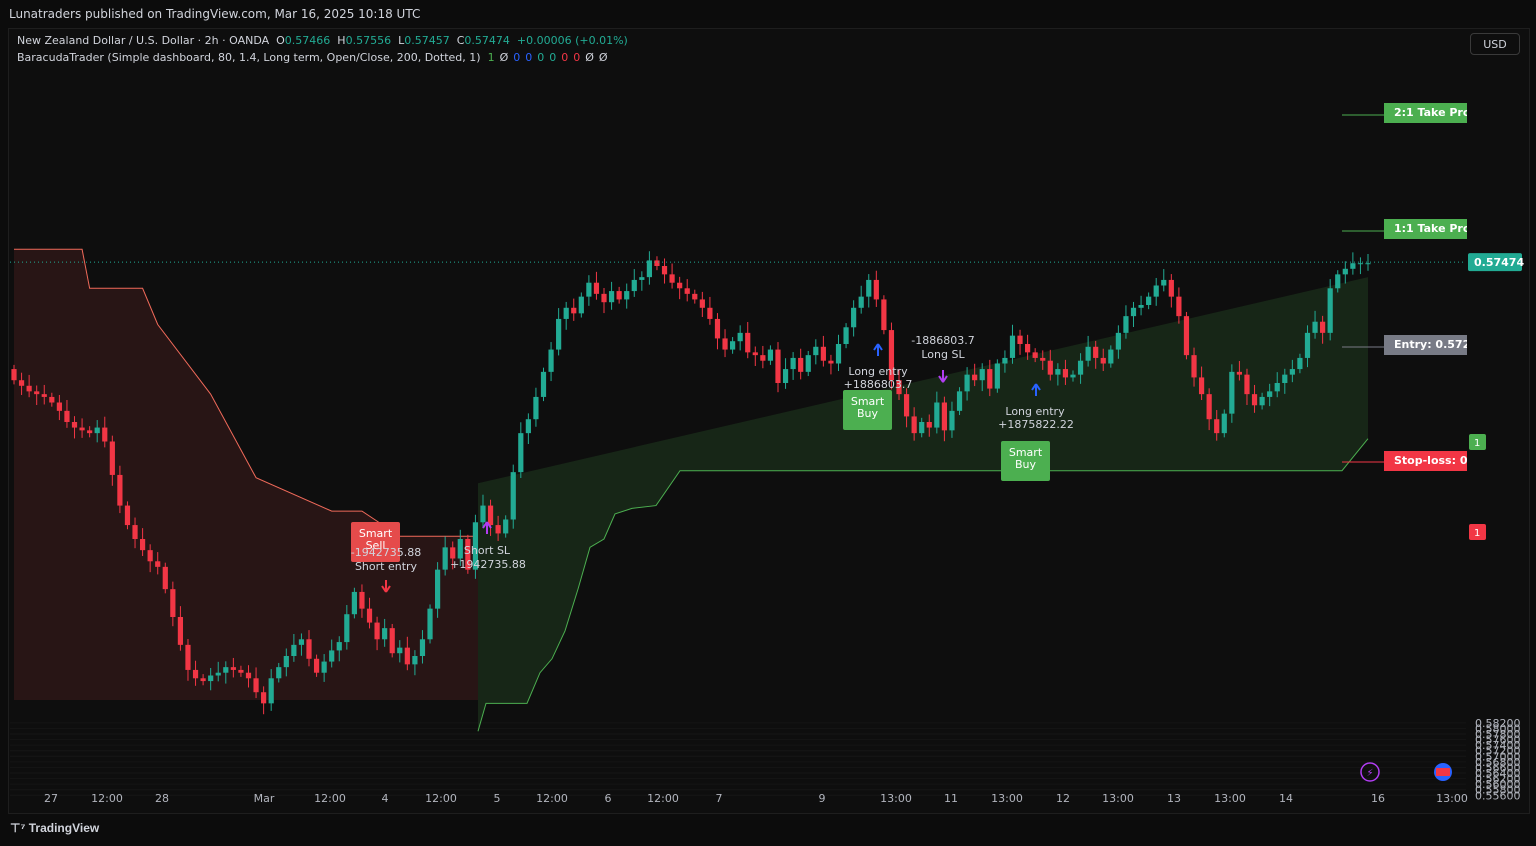  What do you see at coordinates (1495, 44) in the screenshot?
I see `currency-button: USD` at bounding box center [1495, 44].